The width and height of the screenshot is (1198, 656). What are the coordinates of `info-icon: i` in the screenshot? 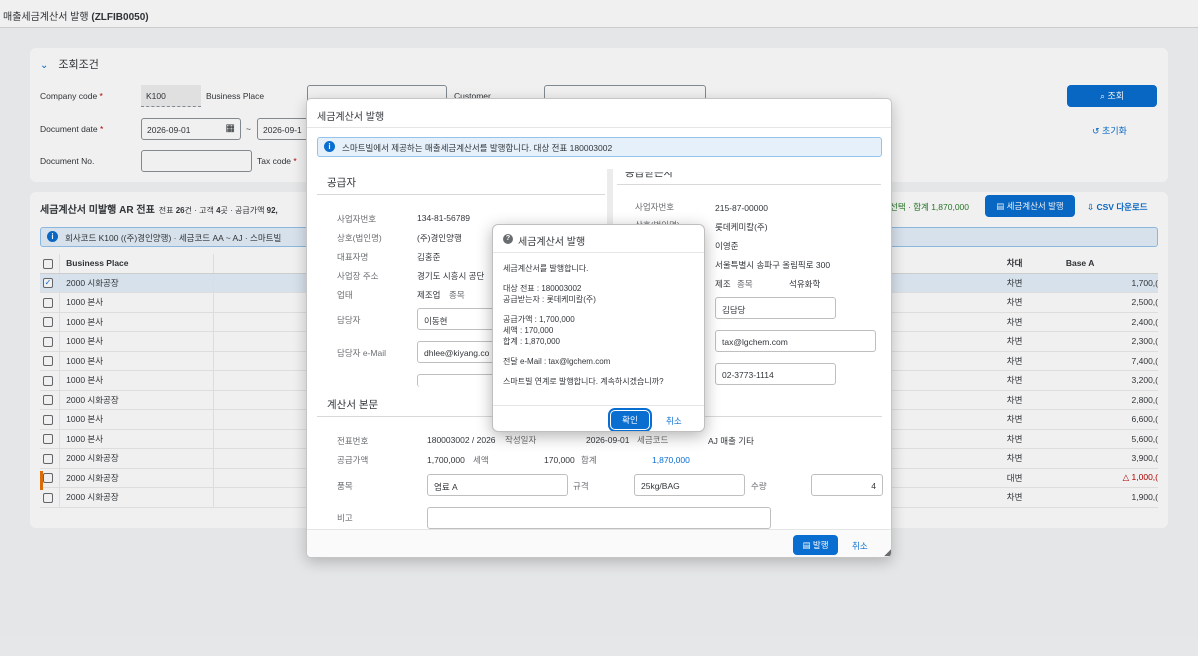 It's located at (329, 146).